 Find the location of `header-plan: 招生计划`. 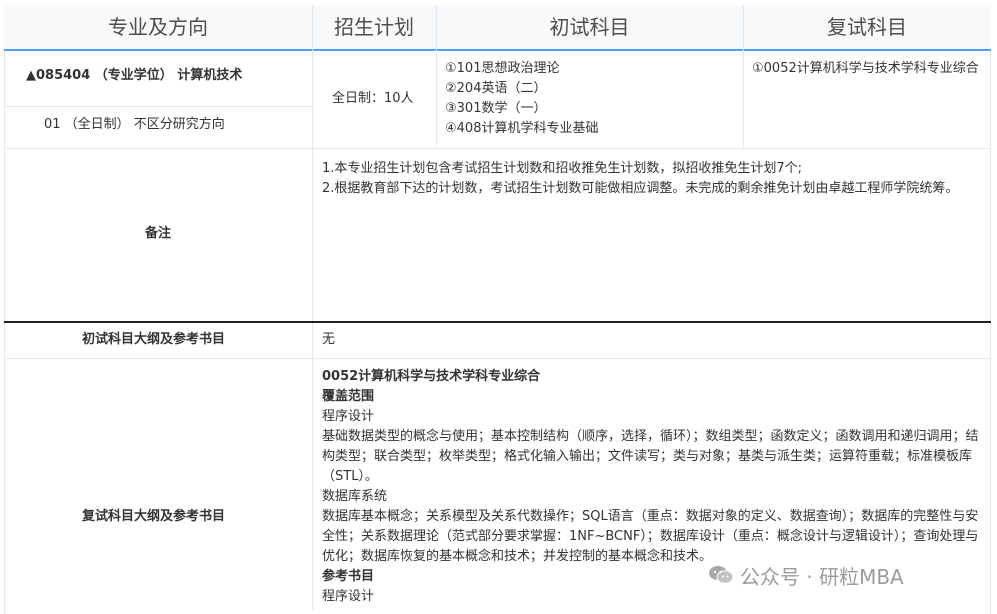

header-plan: 招生计划 is located at coordinates (374, 27).